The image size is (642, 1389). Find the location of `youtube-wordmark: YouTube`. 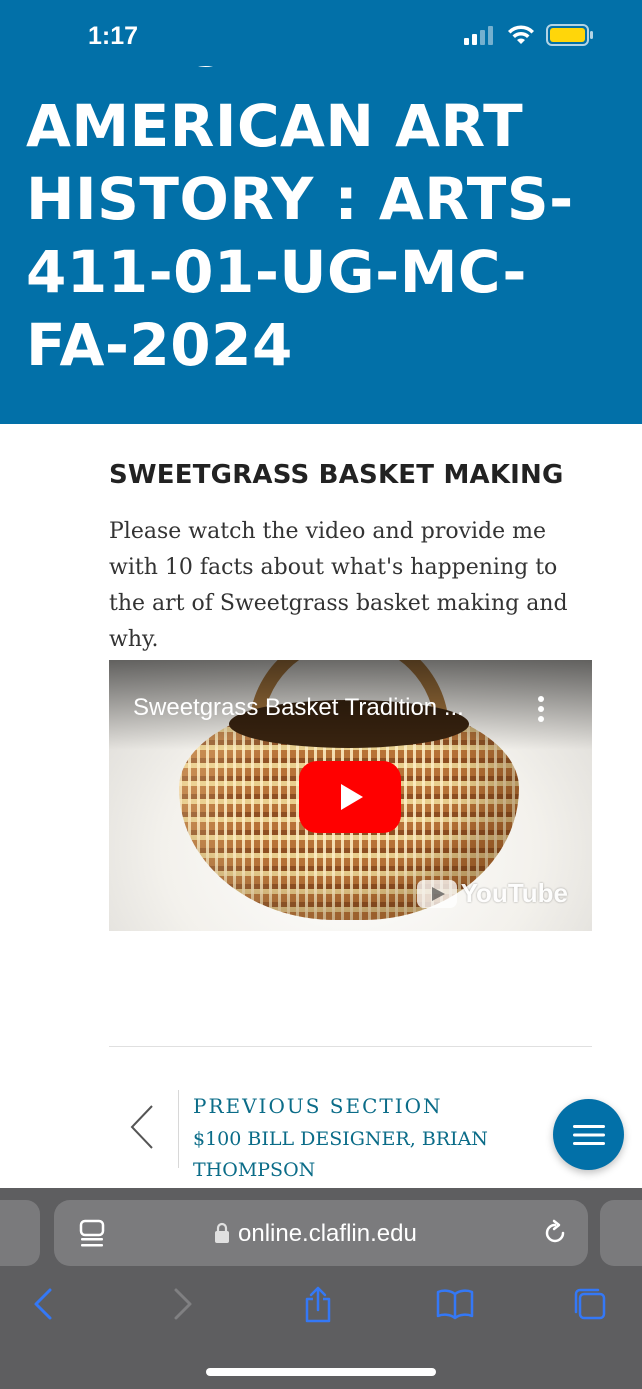

youtube-wordmark: YouTube is located at coordinates (514, 893).